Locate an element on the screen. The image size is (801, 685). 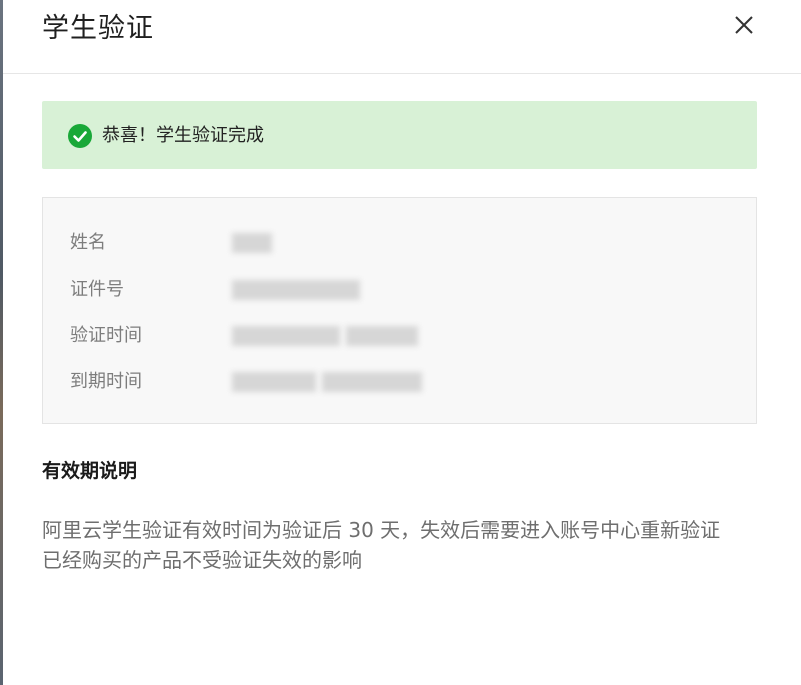
validity-section-title: 有效期说明 is located at coordinates (90, 471).